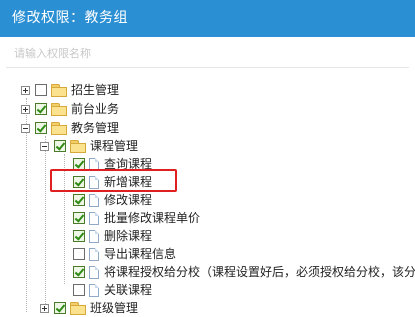 The width and height of the screenshot is (415, 317). I want to click on tree-leaf-label: 导出课程信息, so click(140, 254).